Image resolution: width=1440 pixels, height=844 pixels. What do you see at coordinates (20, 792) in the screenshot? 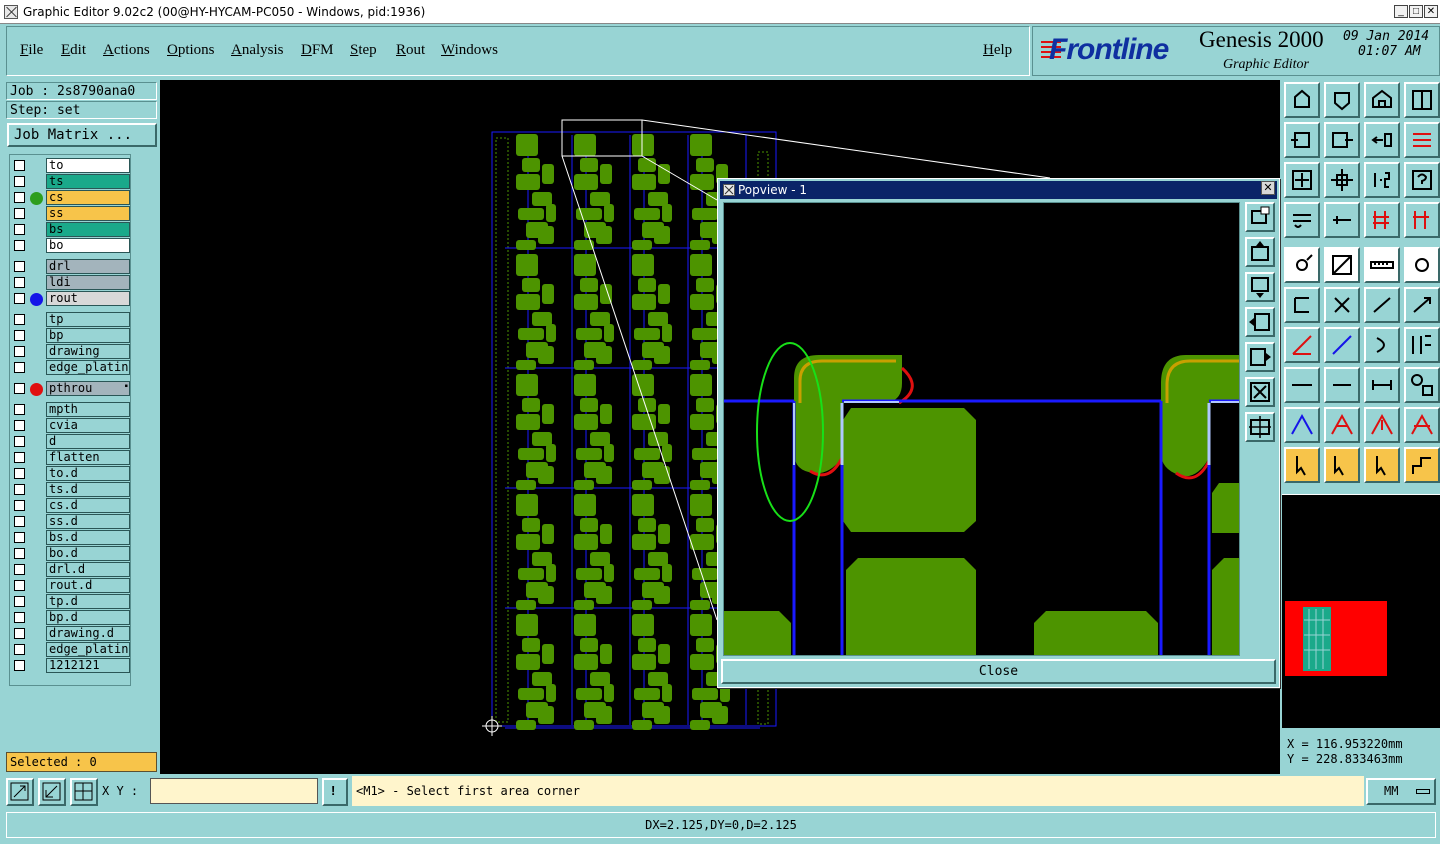
I see `snap-mode-icon` at bounding box center [20, 792].